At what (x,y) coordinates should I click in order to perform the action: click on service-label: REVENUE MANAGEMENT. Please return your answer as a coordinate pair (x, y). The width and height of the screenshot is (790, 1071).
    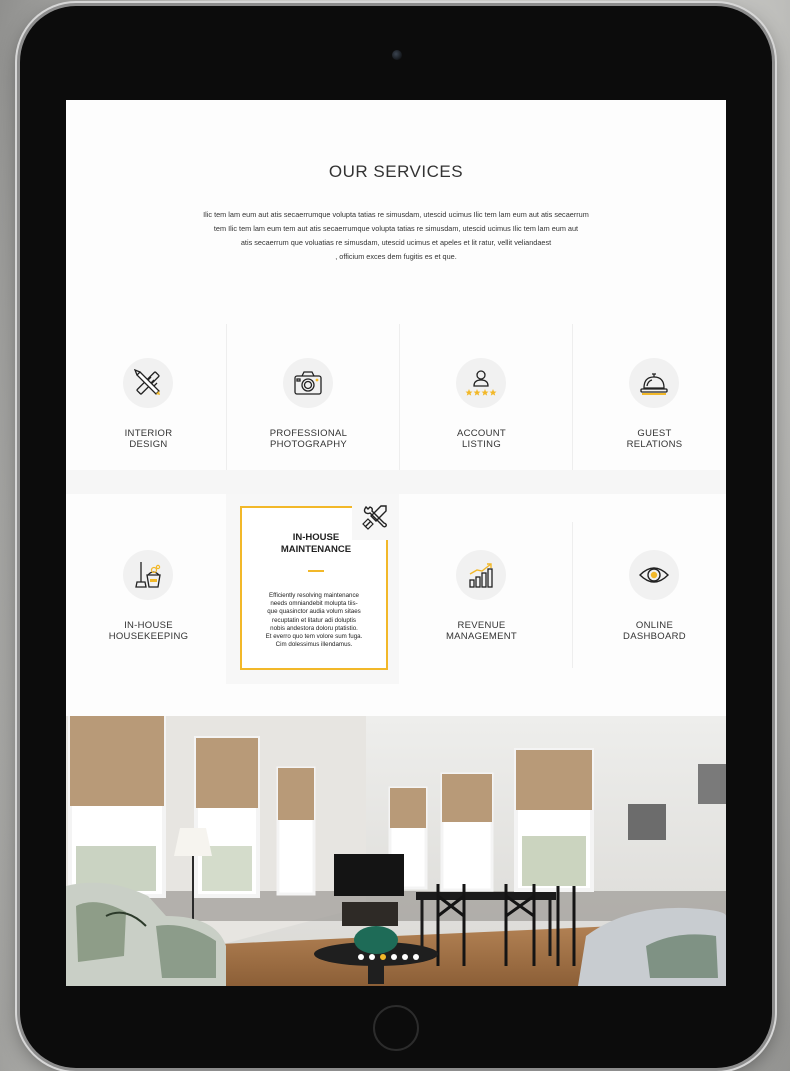
    Looking at the image, I should click on (481, 631).